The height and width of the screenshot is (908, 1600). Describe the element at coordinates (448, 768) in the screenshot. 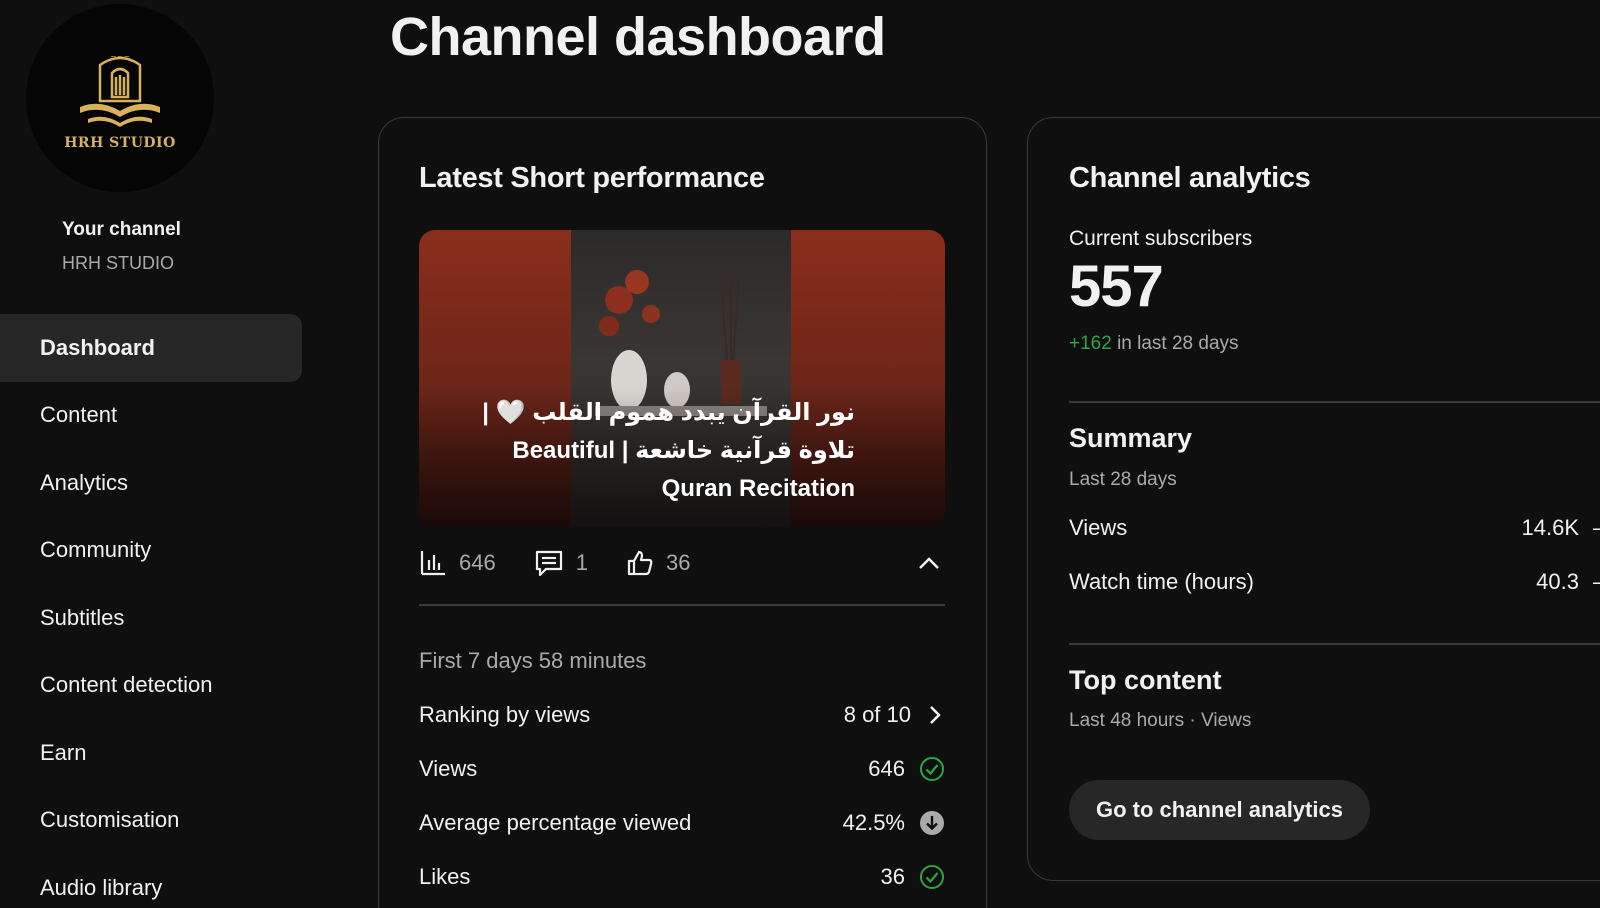

I see `metric-label: Views` at that location.